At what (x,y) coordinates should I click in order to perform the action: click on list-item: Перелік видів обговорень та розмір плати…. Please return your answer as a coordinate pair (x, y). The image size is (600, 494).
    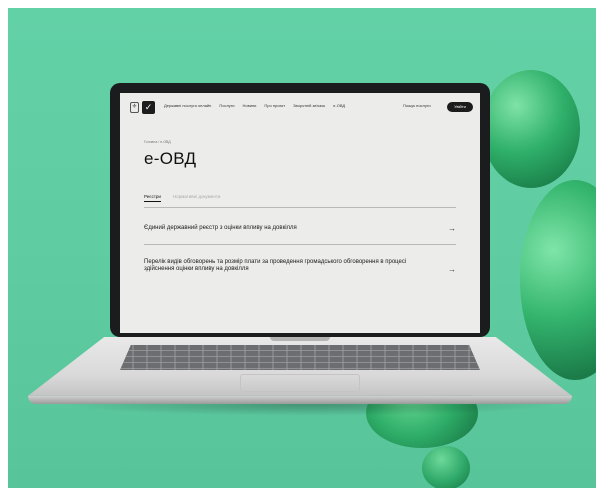
    Looking at the image, I should click on (300, 266).